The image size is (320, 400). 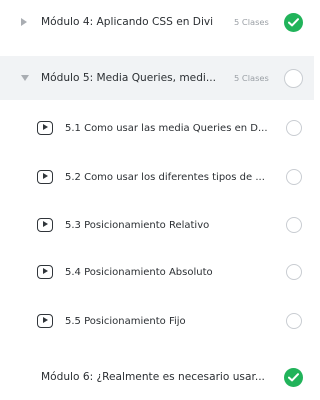 What do you see at coordinates (24, 22) in the screenshot?
I see `chevron-right-icon` at bounding box center [24, 22].